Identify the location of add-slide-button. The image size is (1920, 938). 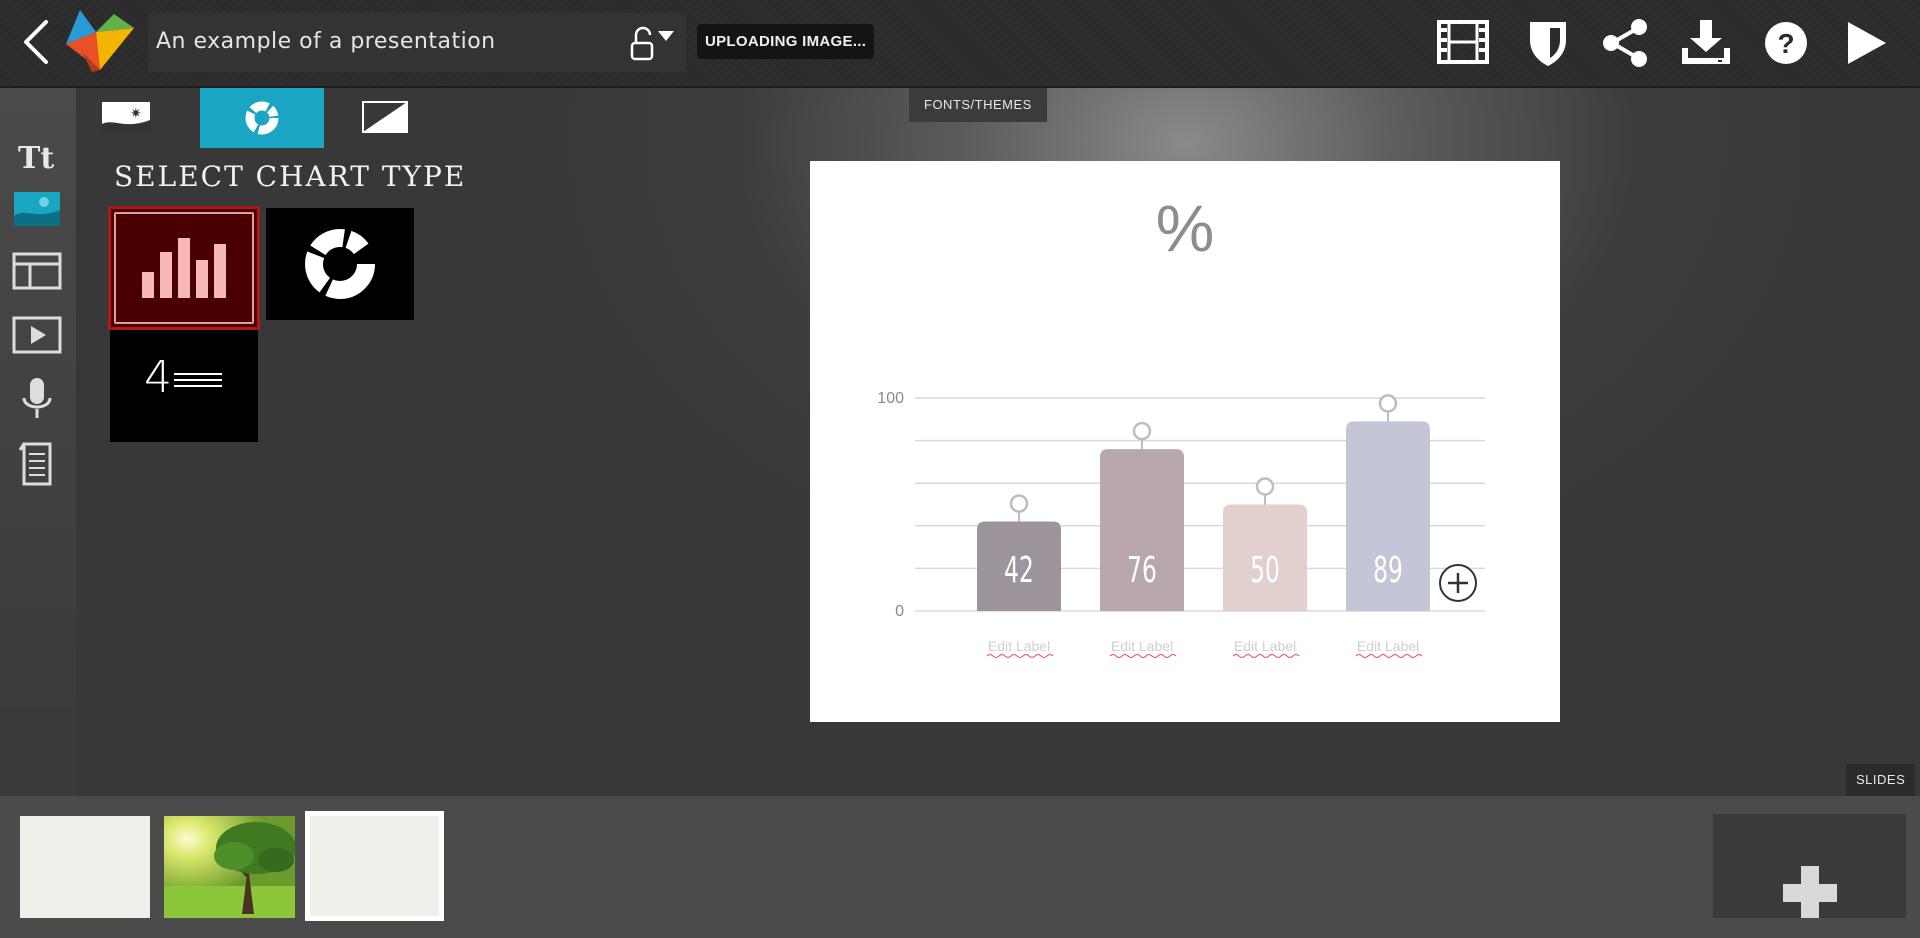
(1809, 866).